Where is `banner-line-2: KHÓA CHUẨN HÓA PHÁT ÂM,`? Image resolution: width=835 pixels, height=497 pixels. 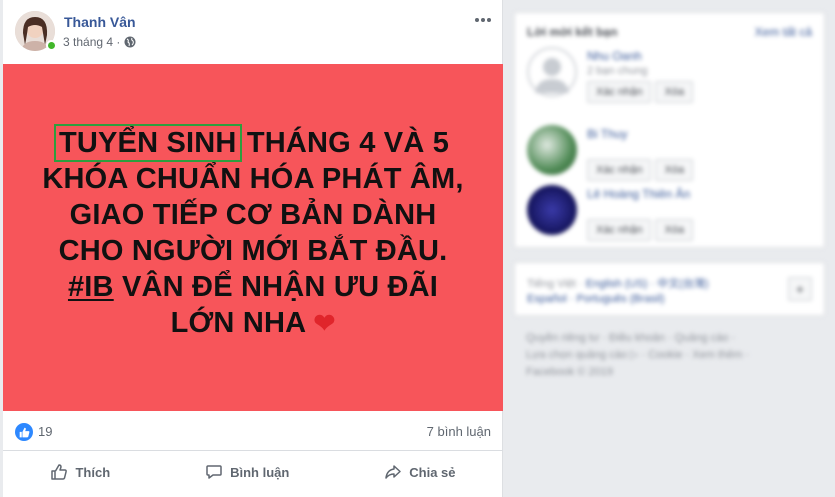 banner-line-2: KHÓA CHUẨN HÓA PHÁT ÂM, is located at coordinates (253, 178).